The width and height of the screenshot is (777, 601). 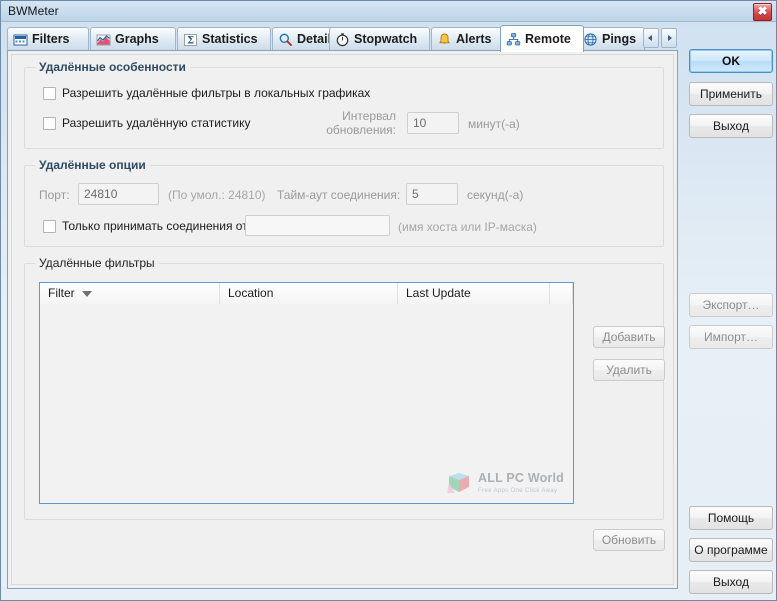 I want to click on all-pc-world-logo-icon, so click(x=459, y=483).